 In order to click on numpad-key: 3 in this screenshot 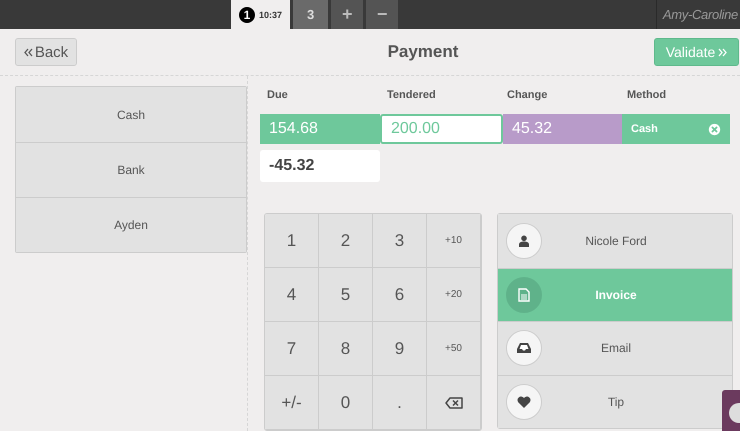, I will do `click(400, 241)`.